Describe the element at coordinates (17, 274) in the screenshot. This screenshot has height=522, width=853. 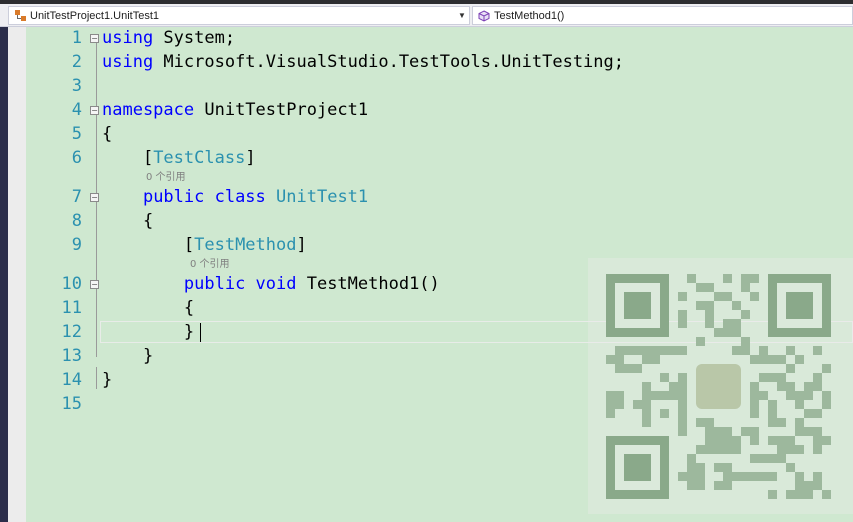
I see `indicator-margin` at that location.